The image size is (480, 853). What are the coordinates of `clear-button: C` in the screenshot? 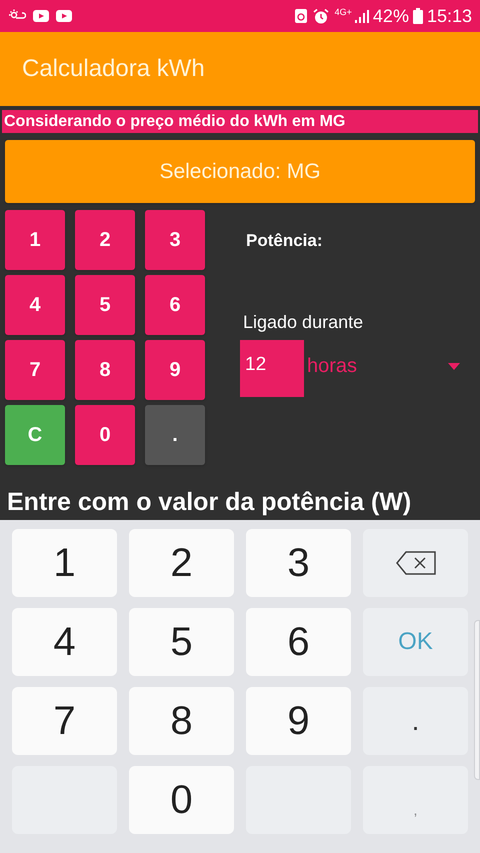 It's located at (35, 435).